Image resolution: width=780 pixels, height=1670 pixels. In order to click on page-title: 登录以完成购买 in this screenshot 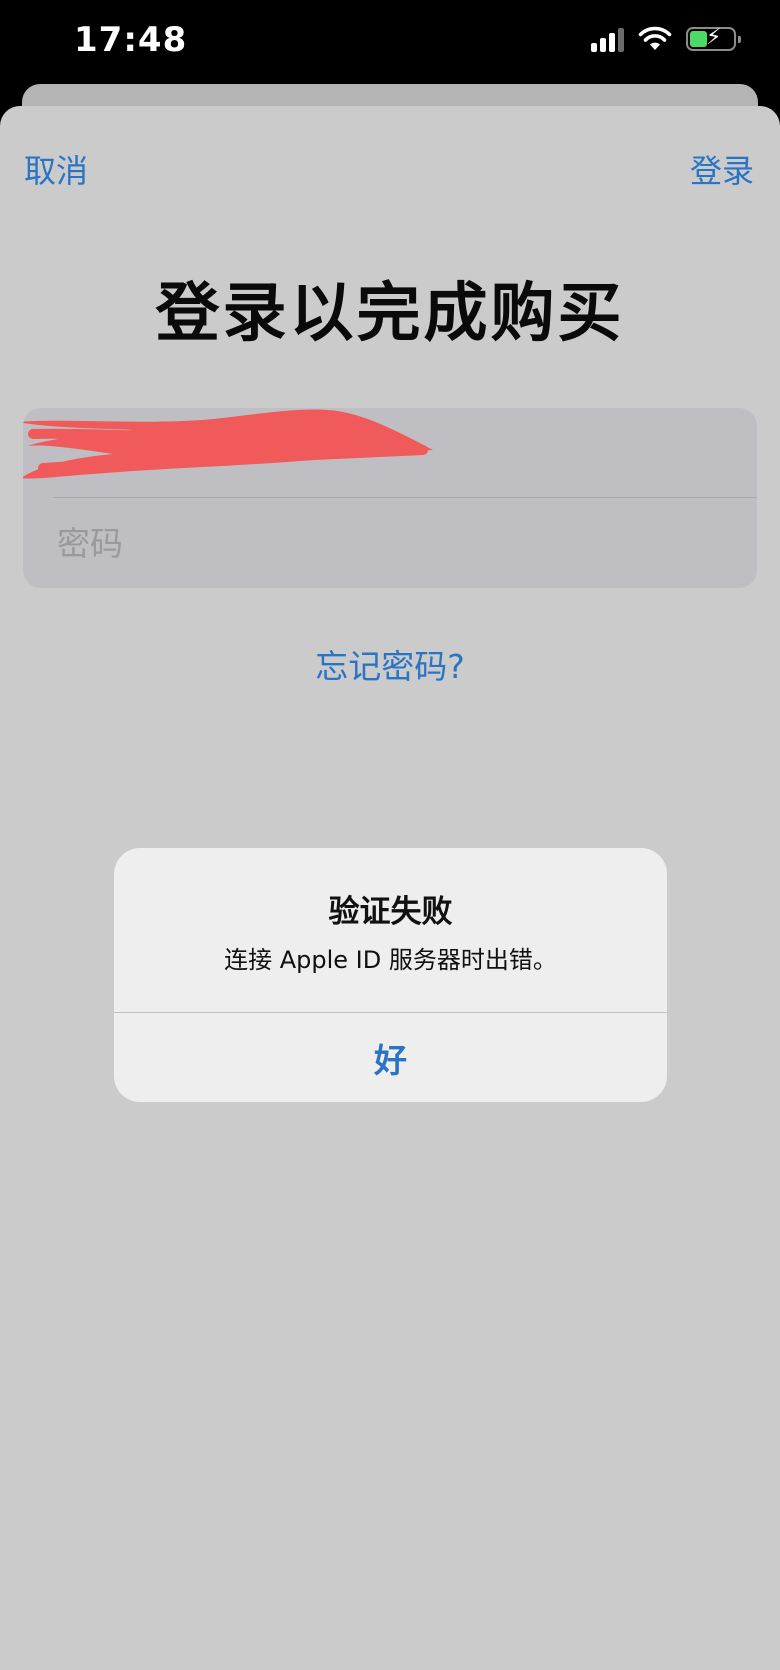, I will do `click(390, 314)`.